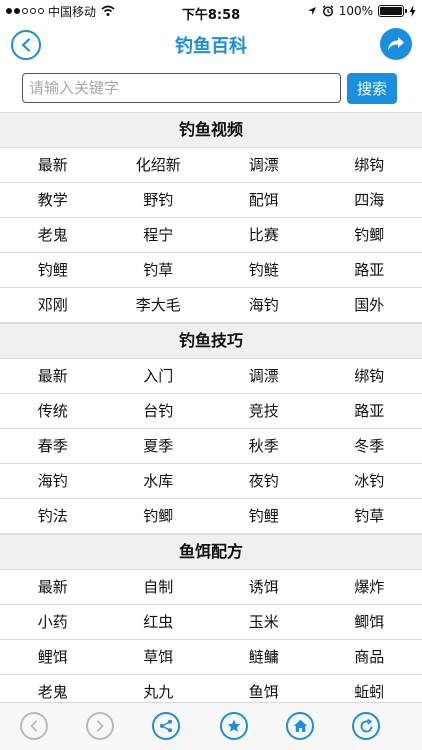 This screenshot has width=422, height=750. I want to click on search-row: 搜索, so click(211, 89).